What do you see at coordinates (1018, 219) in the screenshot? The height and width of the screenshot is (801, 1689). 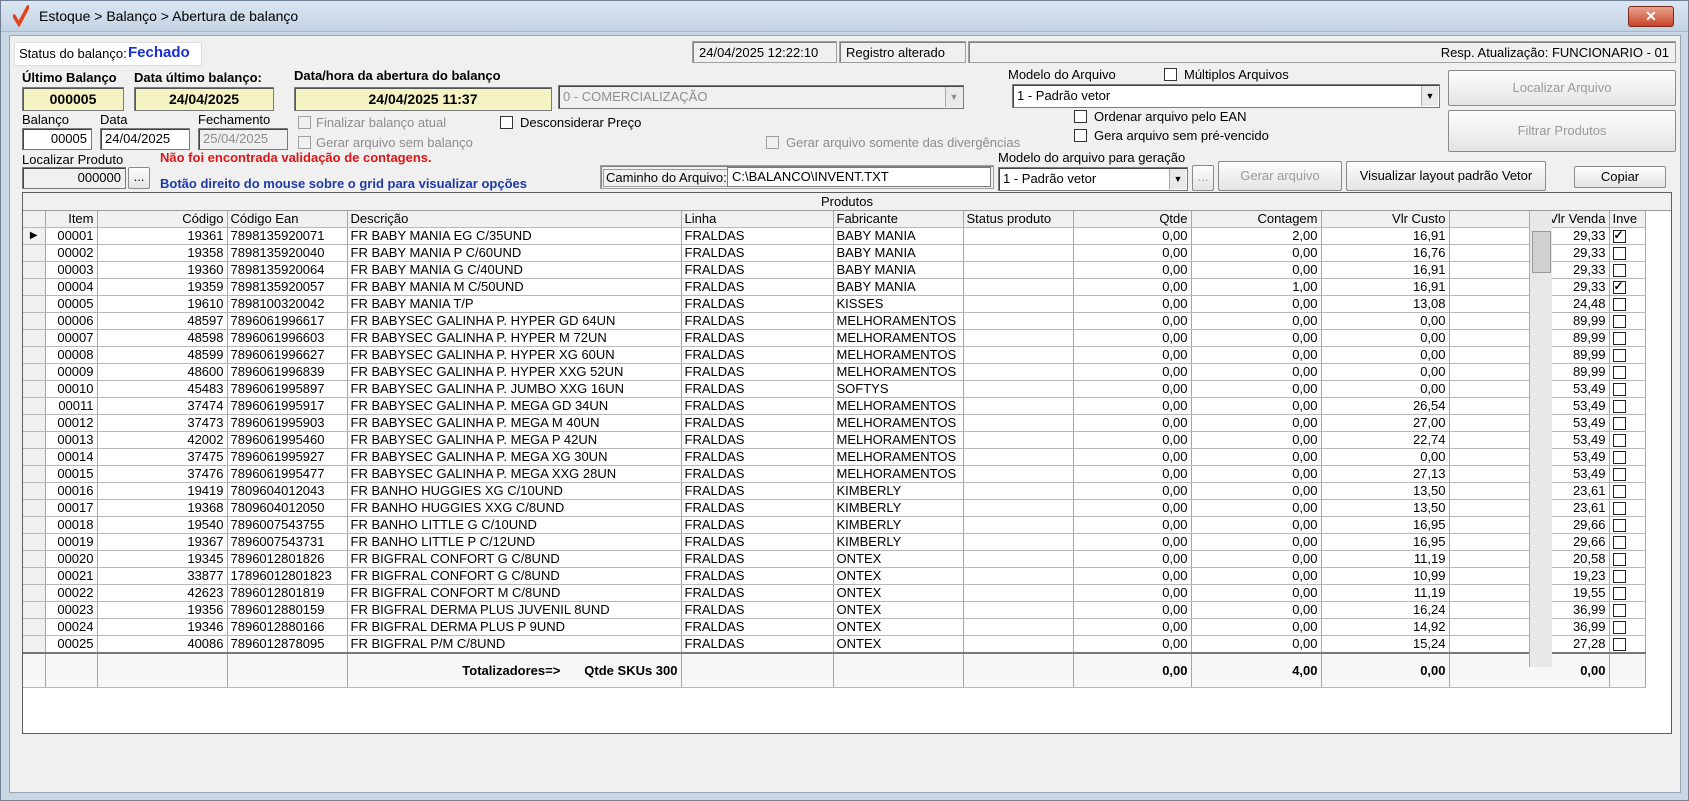 I see `col-header-status: Status produto` at bounding box center [1018, 219].